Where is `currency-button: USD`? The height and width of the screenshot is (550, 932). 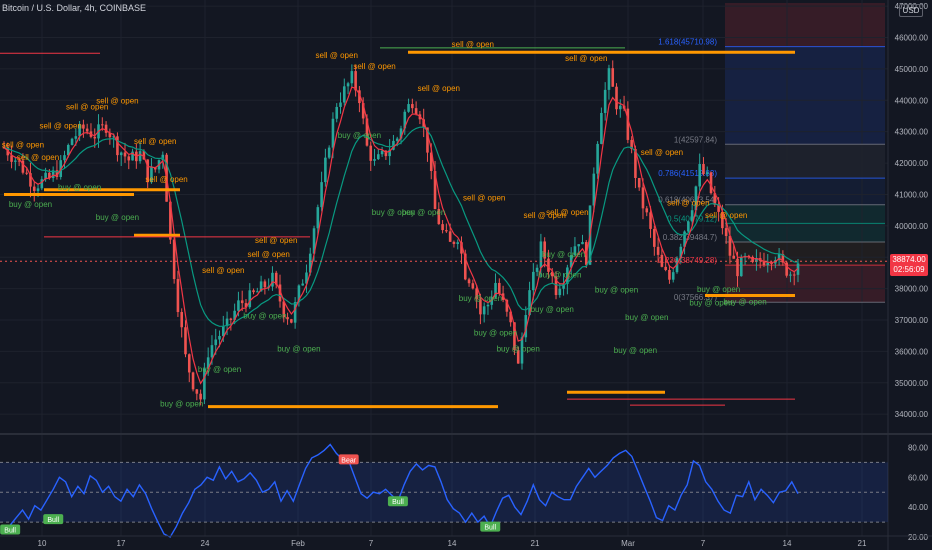 currency-button: USD is located at coordinates (911, 10).